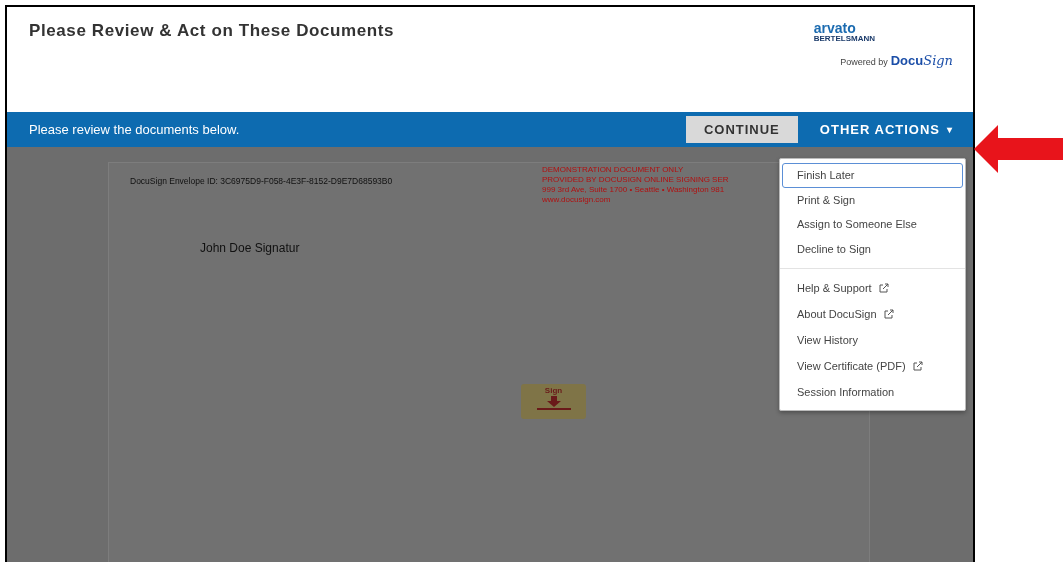 This screenshot has height=562, width=1063. What do you see at coordinates (135, 130) in the screenshot?
I see `review-message: Please review the documents below.` at bounding box center [135, 130].